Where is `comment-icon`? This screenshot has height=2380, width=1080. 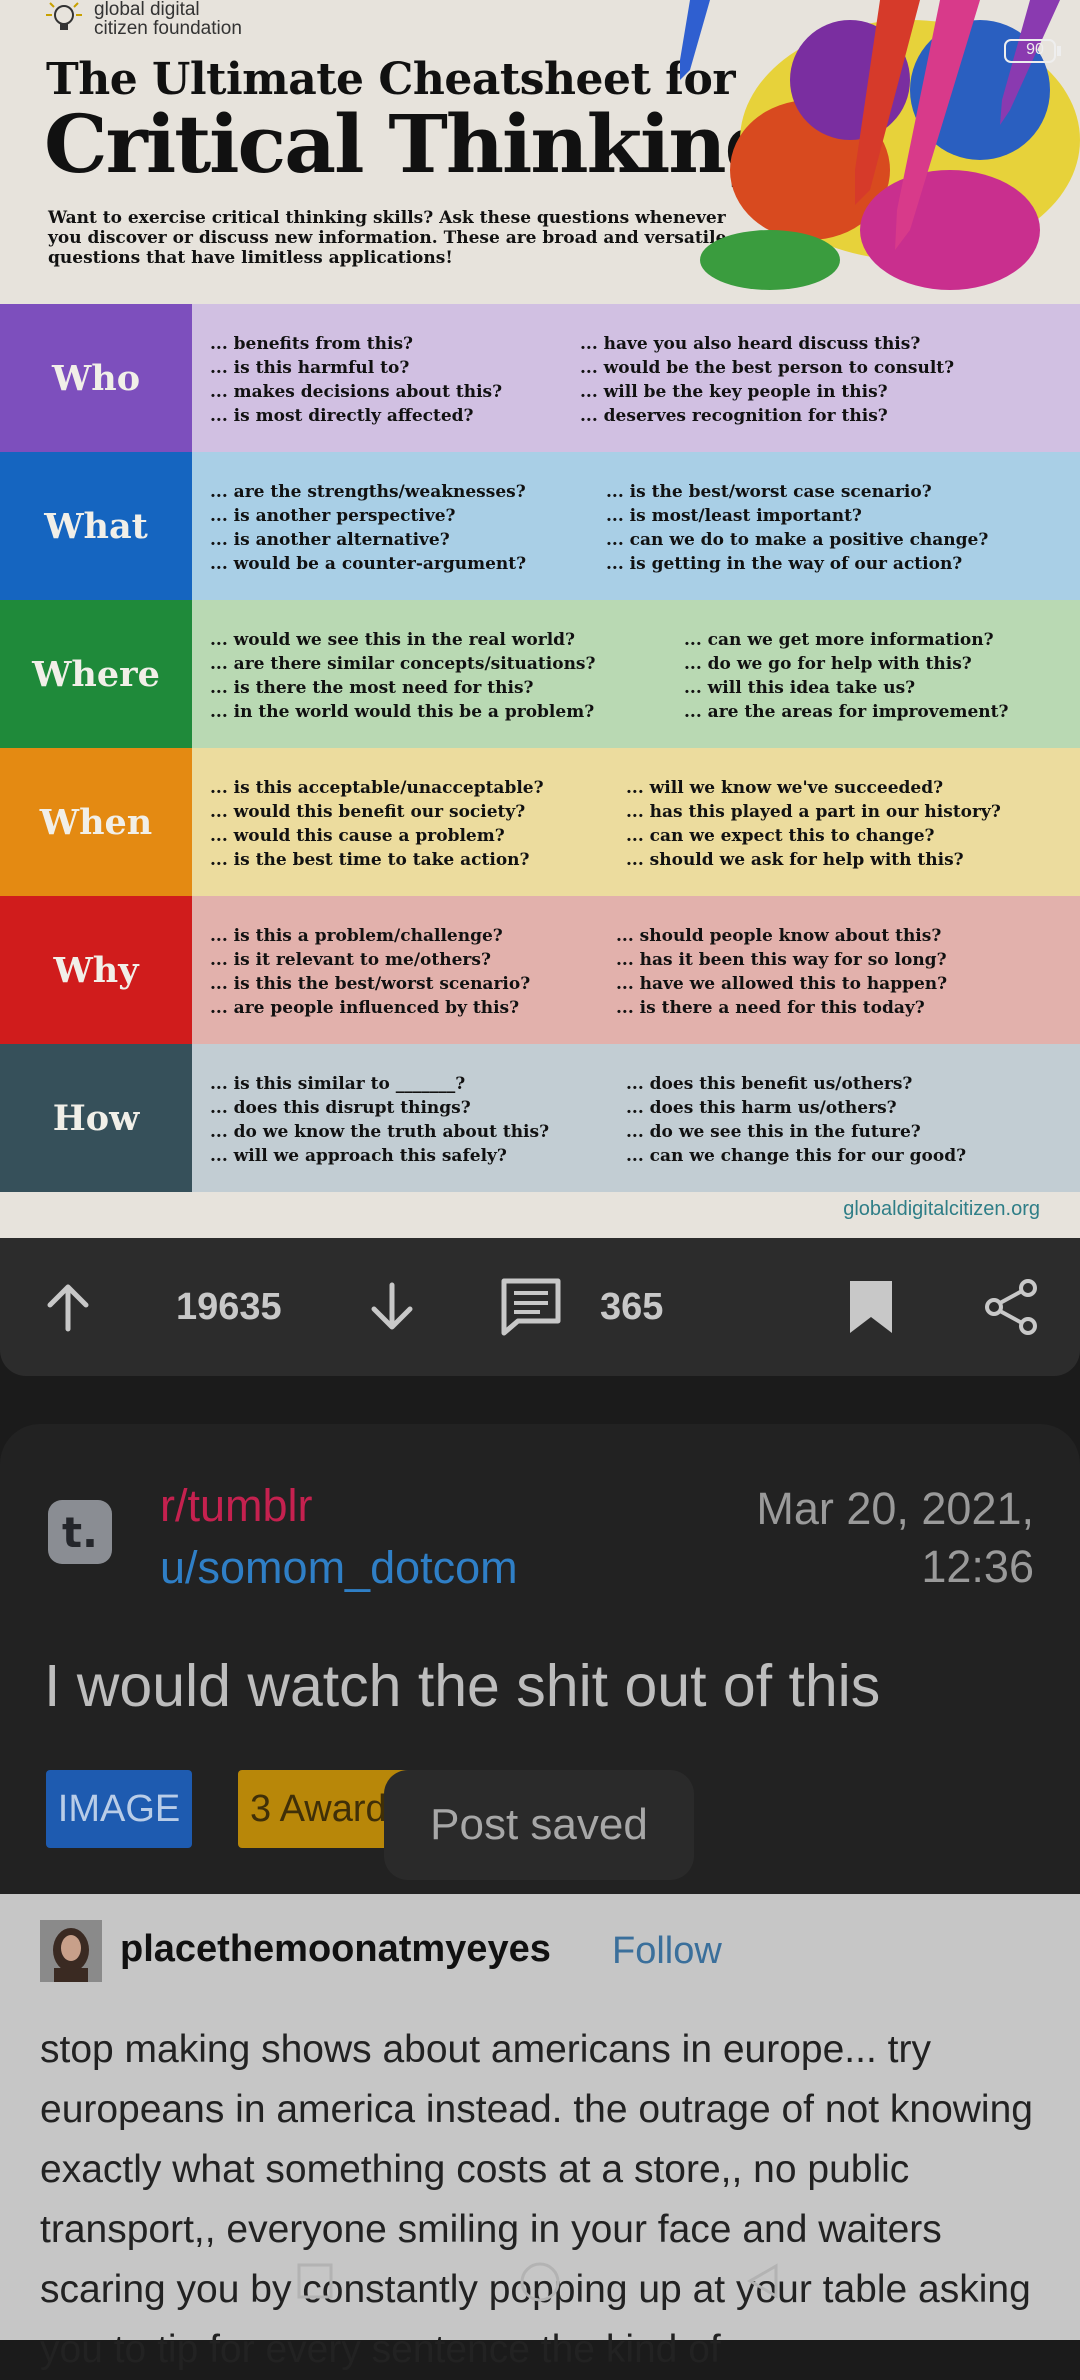
comment-icon is located at coordinates (531, 1307).